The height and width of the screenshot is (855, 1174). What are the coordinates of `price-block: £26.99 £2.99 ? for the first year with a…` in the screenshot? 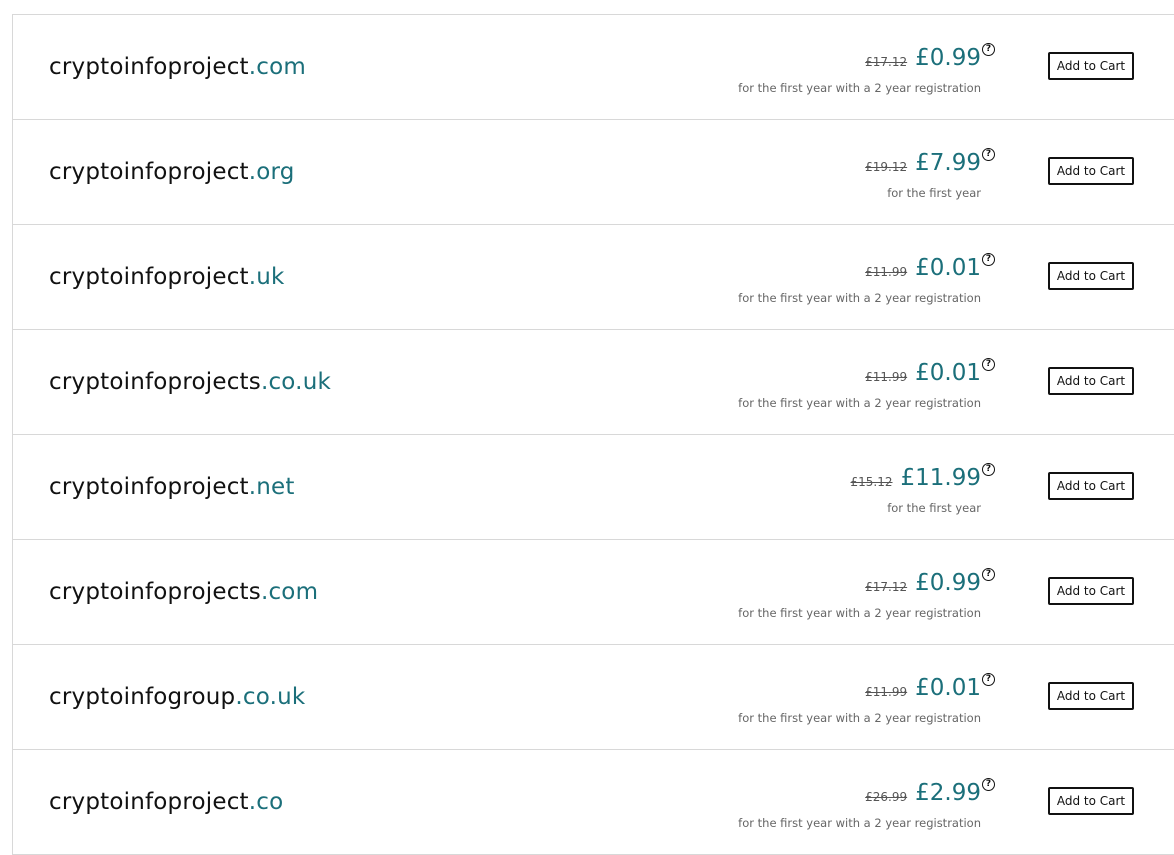 It's located at (866, 803).